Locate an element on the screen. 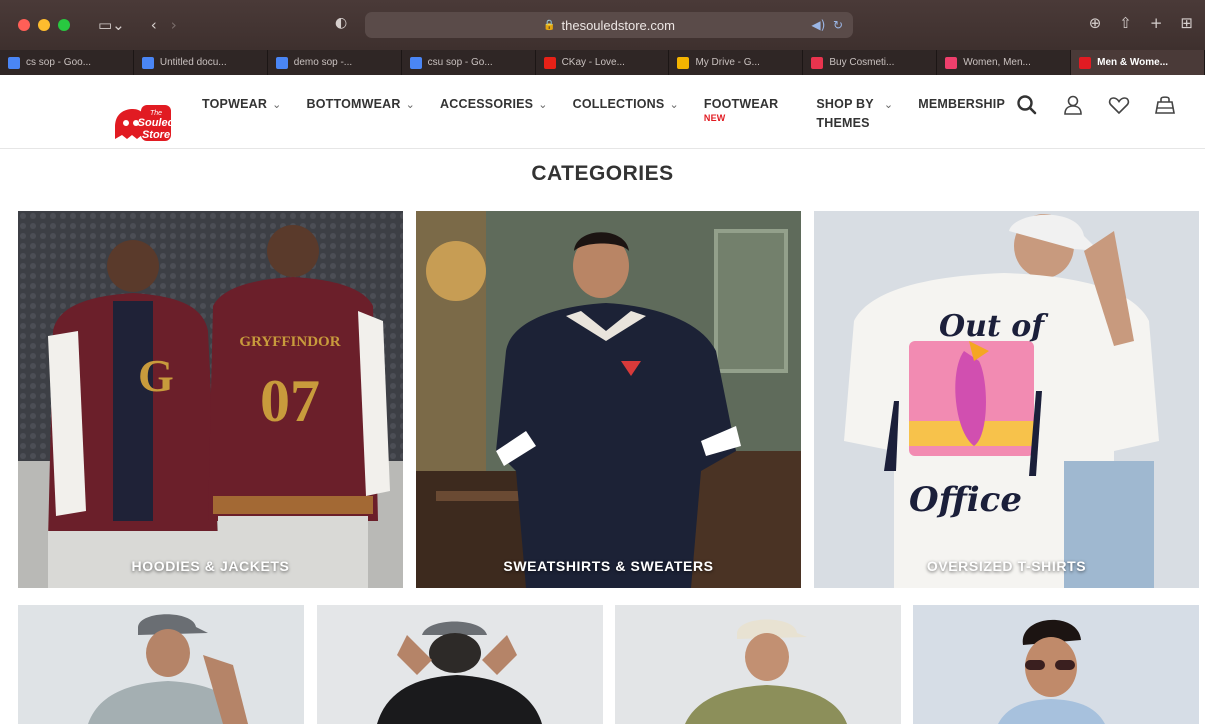 The height and width of the screenshot is (724, 1205). nav-accessories: ACCESSORIES ⌄ is located at coordinates (494, 113).